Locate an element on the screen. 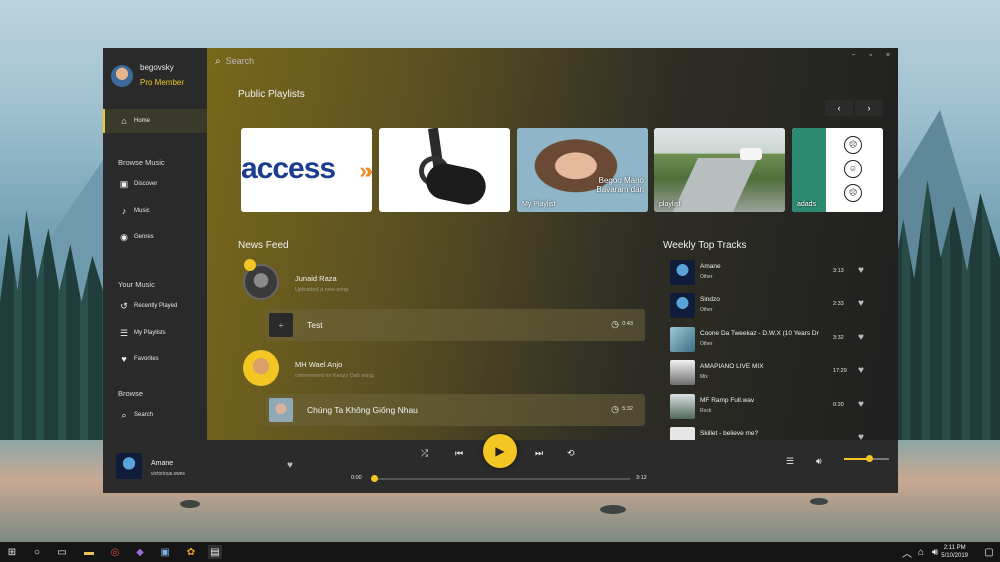 The image size is (1000, 562). chrome-icon: ◎ is located at coordinates (115, 552).